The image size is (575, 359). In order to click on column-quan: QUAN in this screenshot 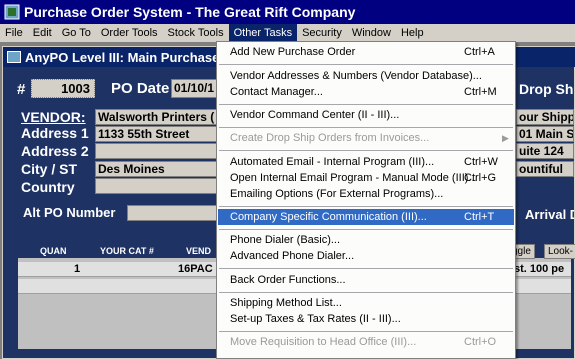, I will do `click(53, 251)`.